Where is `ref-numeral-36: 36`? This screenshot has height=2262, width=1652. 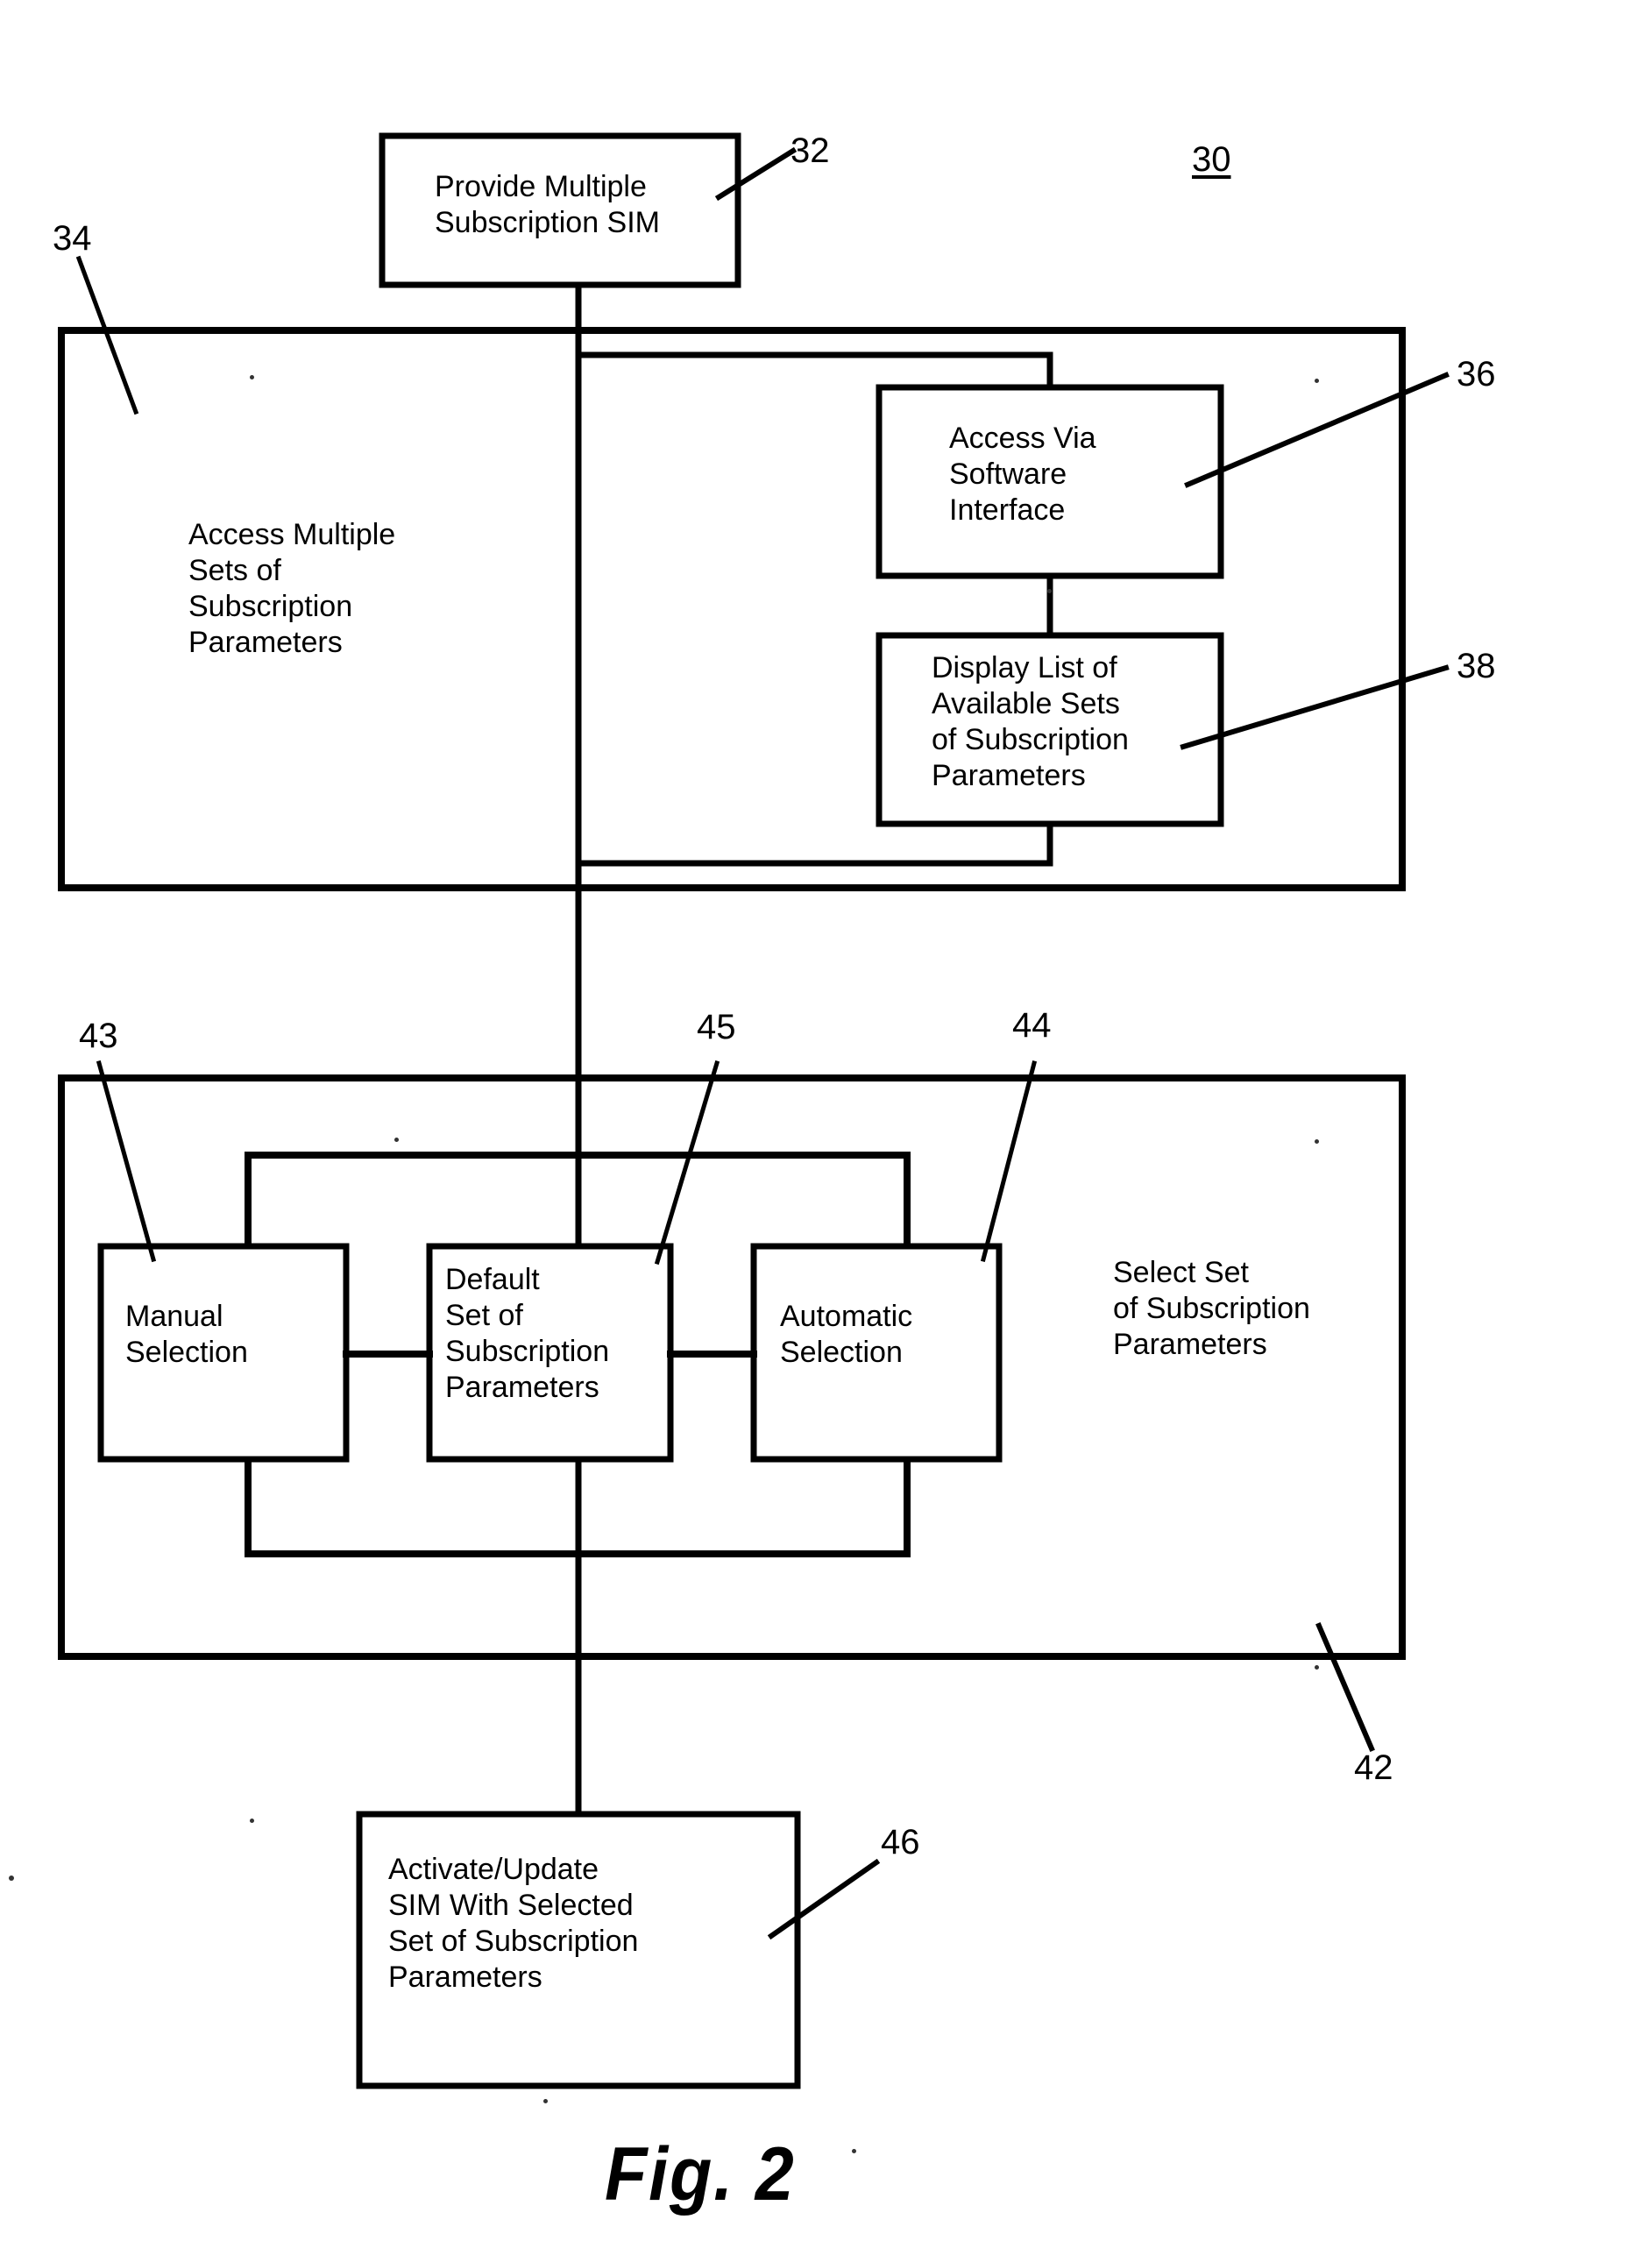
ref-numeral-36: 36 is located at coordinates (1476, 374).